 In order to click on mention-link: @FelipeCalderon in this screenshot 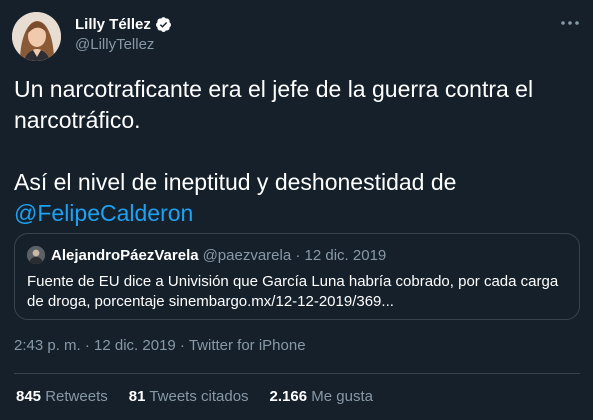, I will do `click(103, 213)`.